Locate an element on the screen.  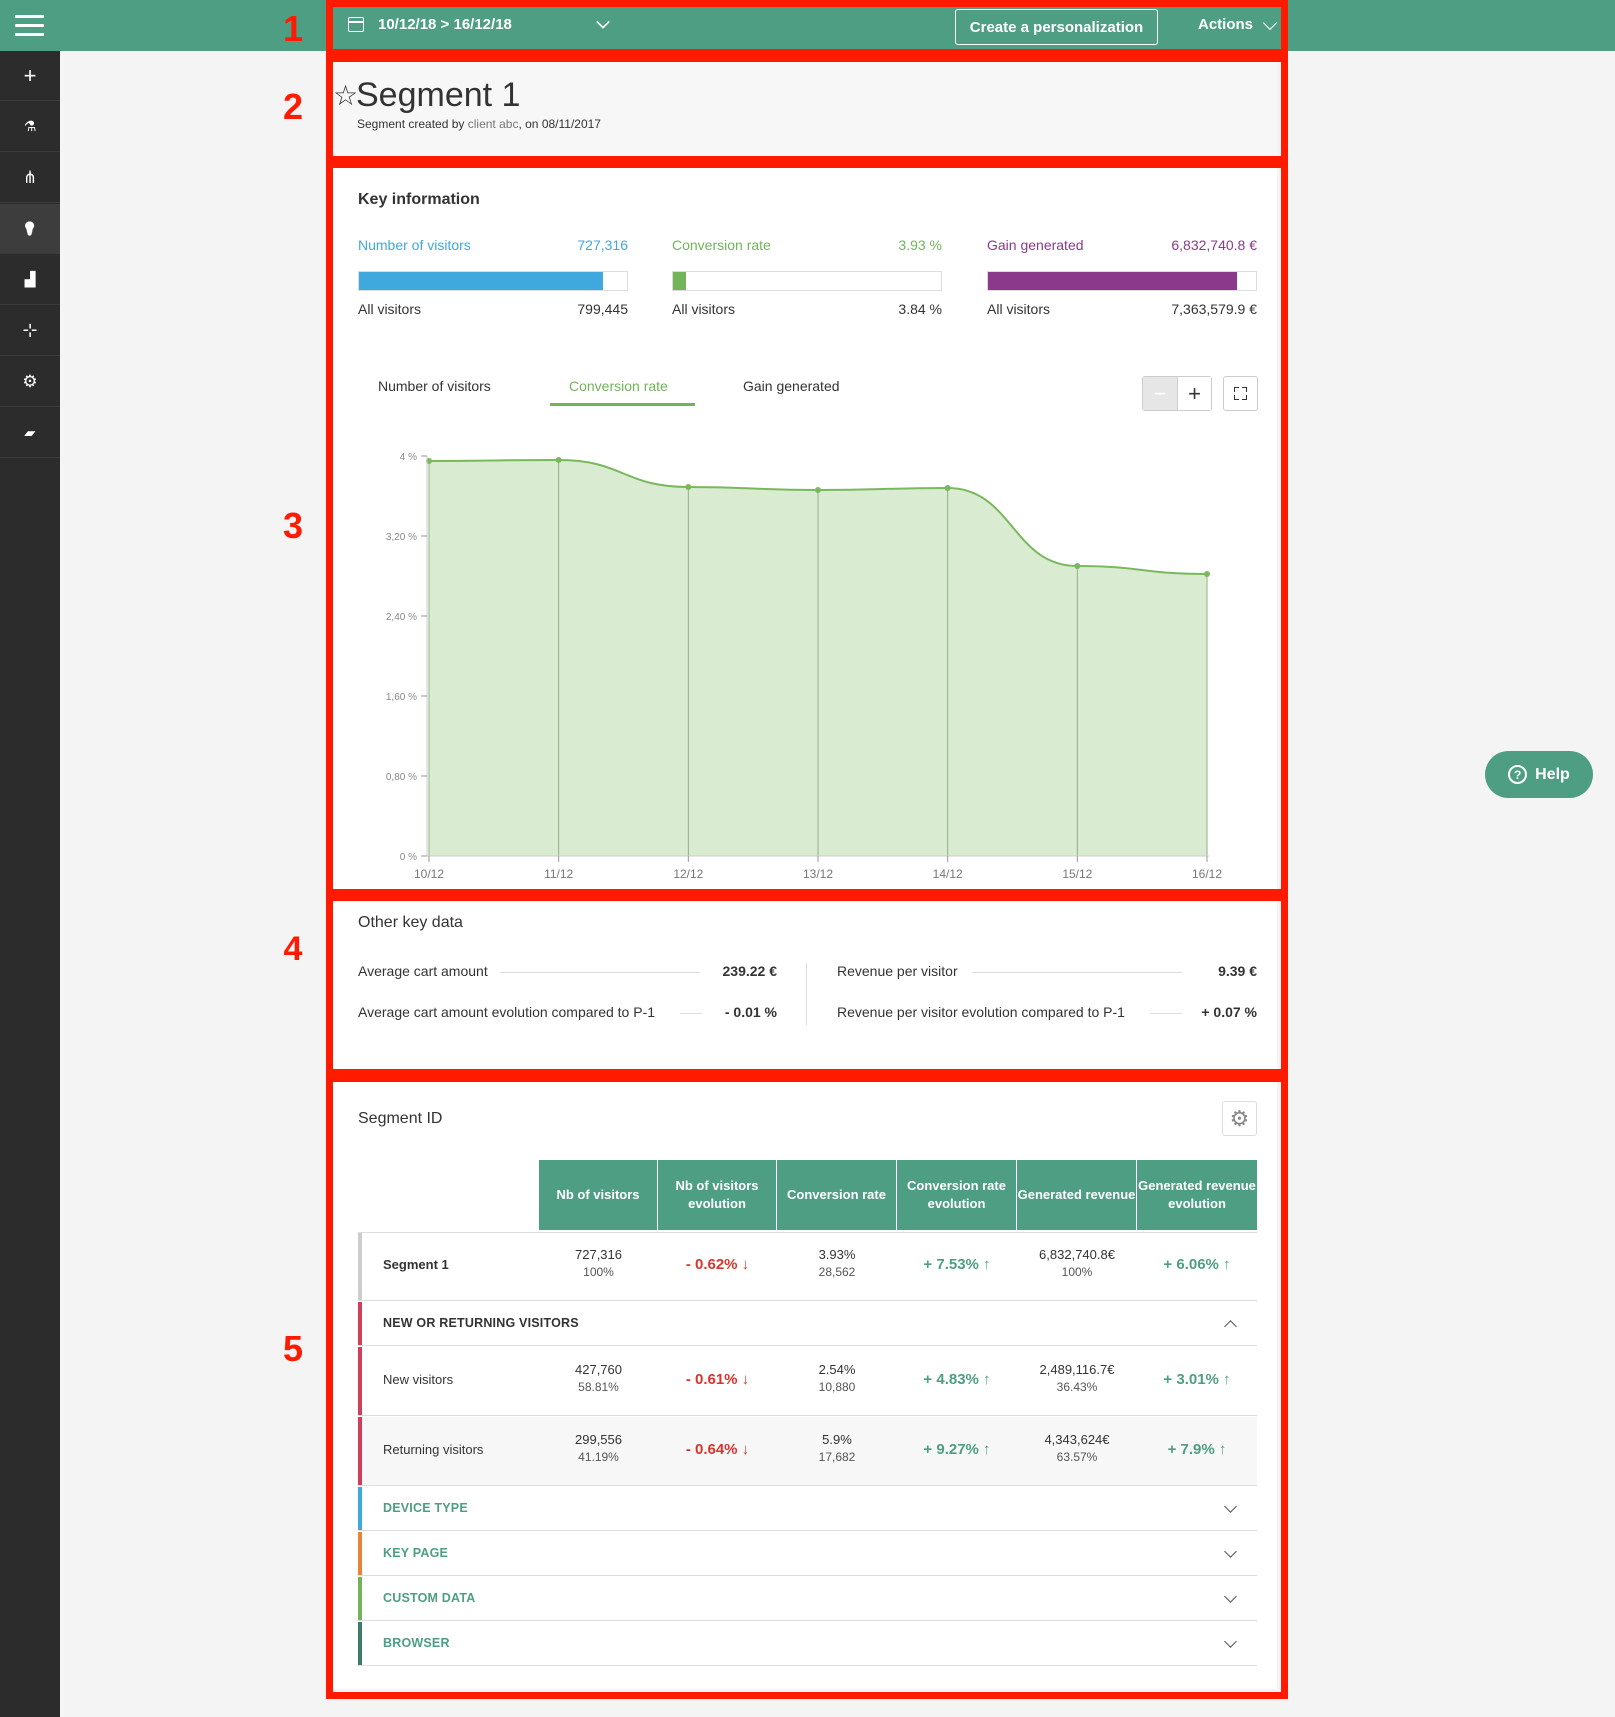
favorite-star-icon: ☆ is located at coordinates (345, 96).